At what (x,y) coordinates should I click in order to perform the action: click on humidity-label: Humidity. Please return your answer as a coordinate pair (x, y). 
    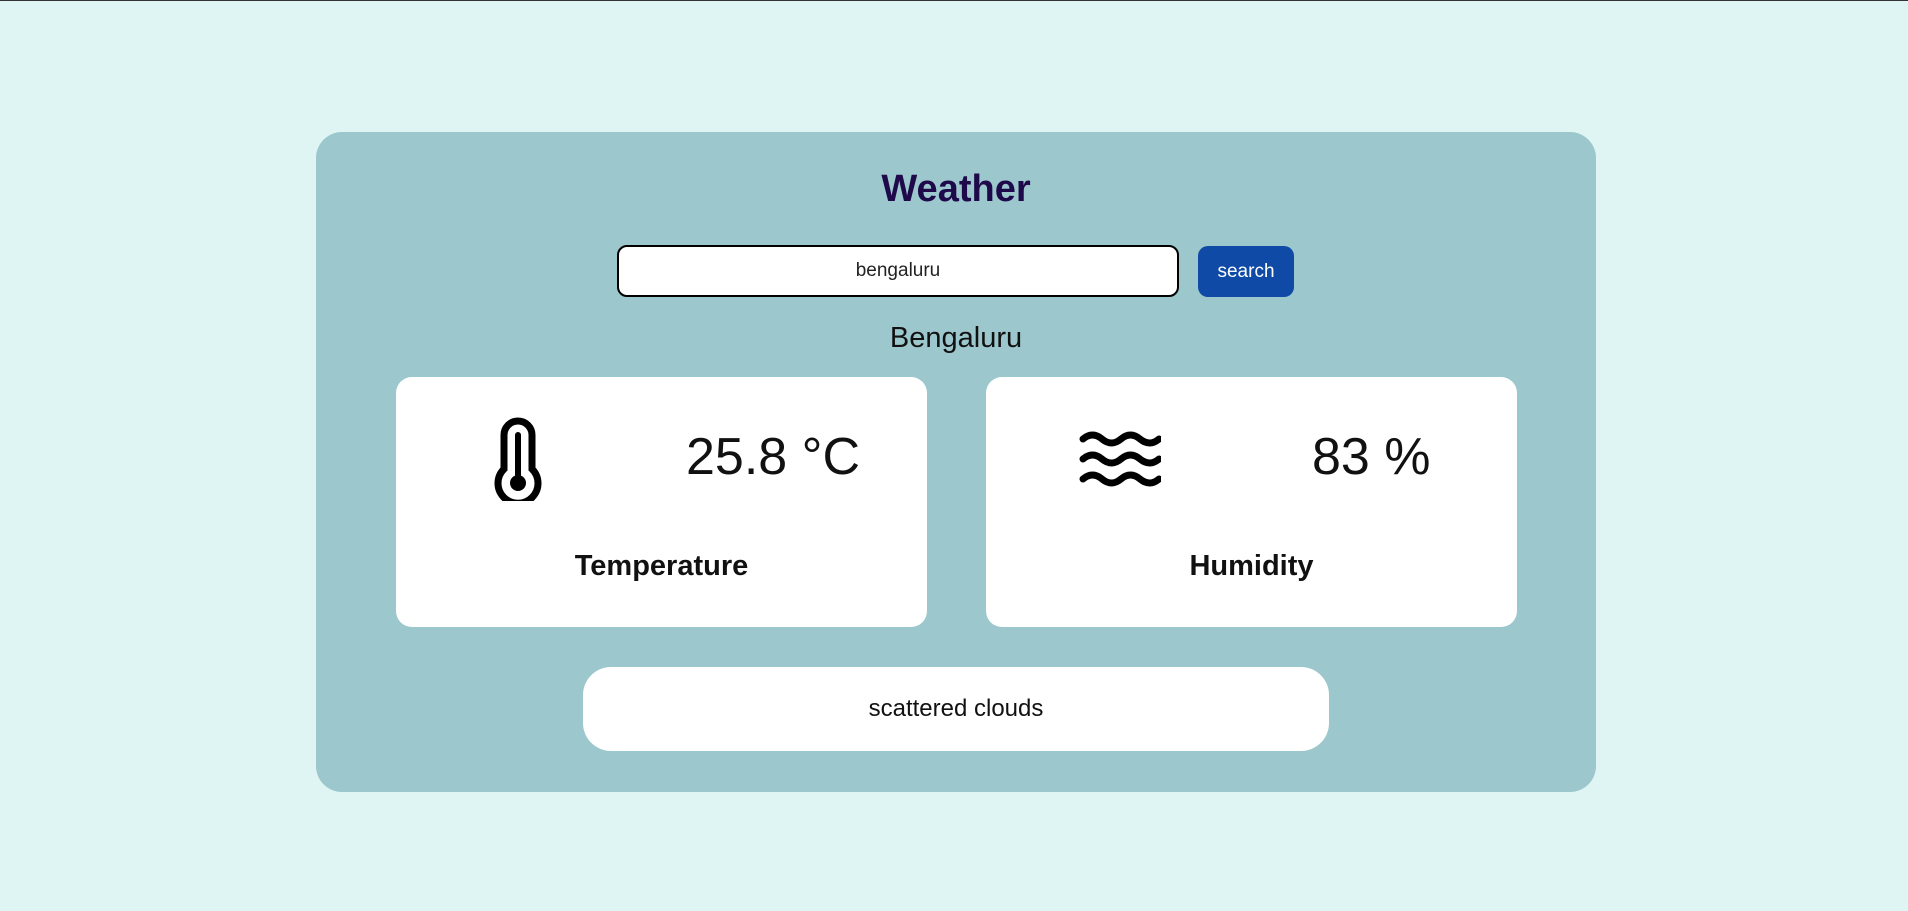
    Looking at the image, I should click on (1251, 566).